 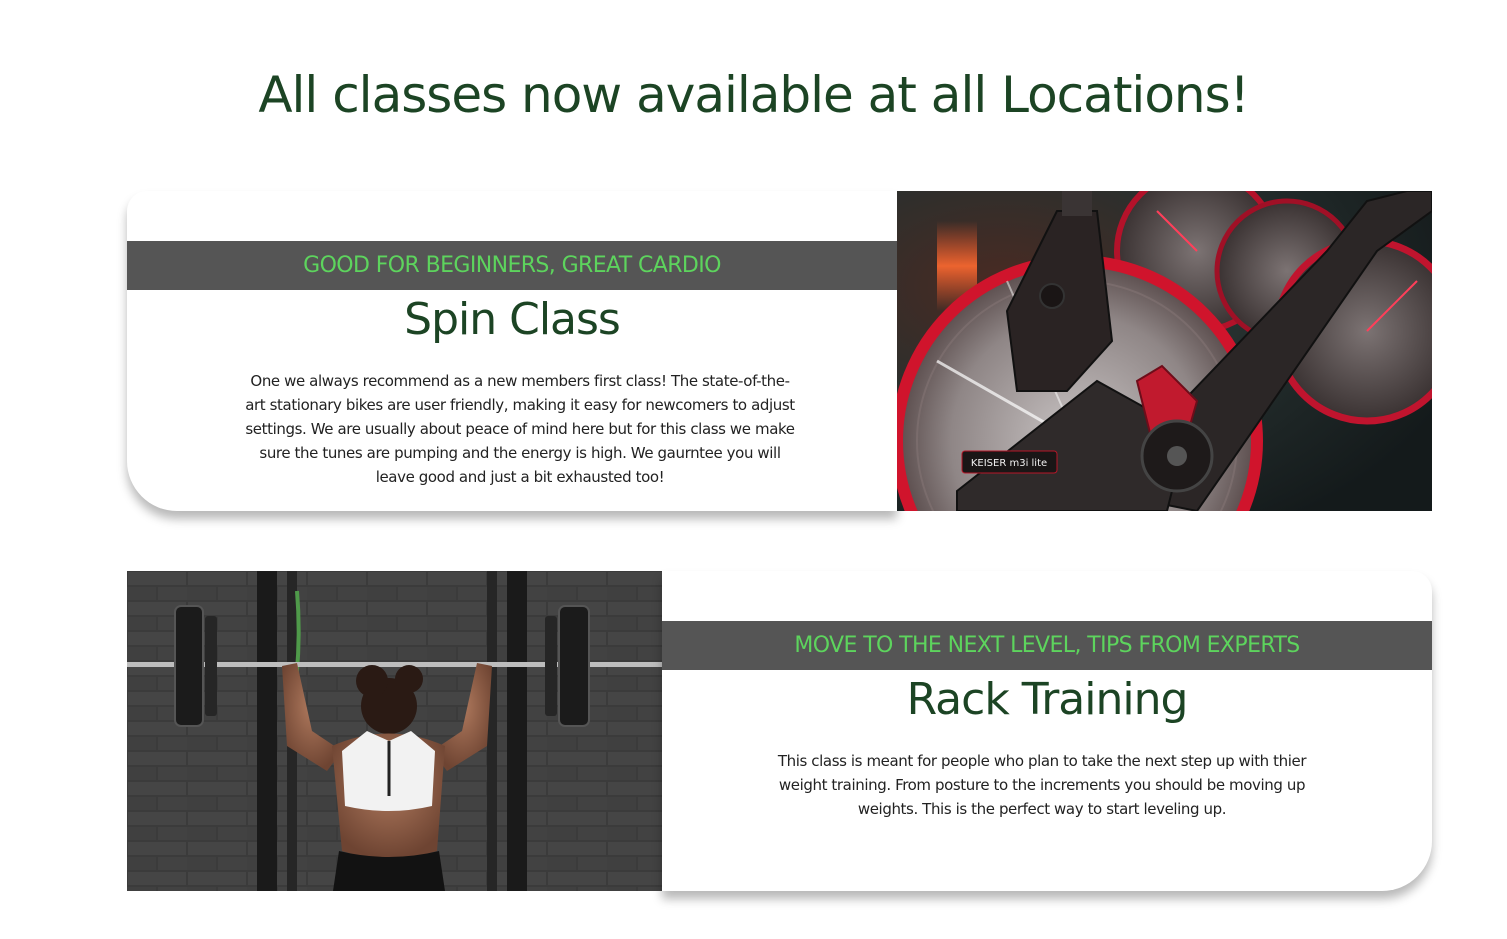 I want to click on spin-bike-image: KEISER m3i lite, so click(x=1164, y=351).